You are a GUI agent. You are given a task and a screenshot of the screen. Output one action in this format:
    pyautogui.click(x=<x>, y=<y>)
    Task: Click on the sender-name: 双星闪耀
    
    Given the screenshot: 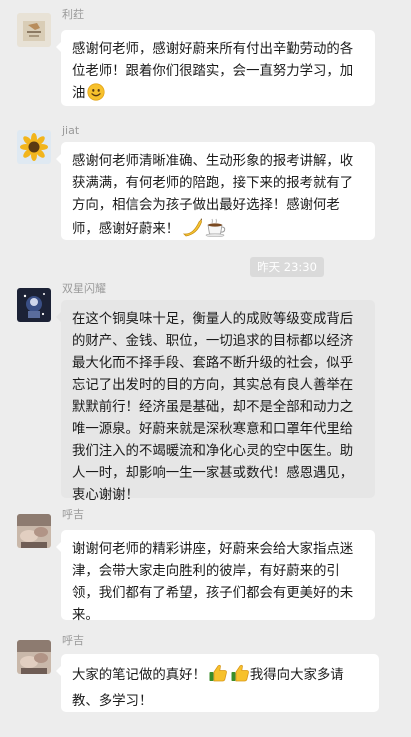 What is the action you would take?
    pyautogui.click(x=84, y=288)
    